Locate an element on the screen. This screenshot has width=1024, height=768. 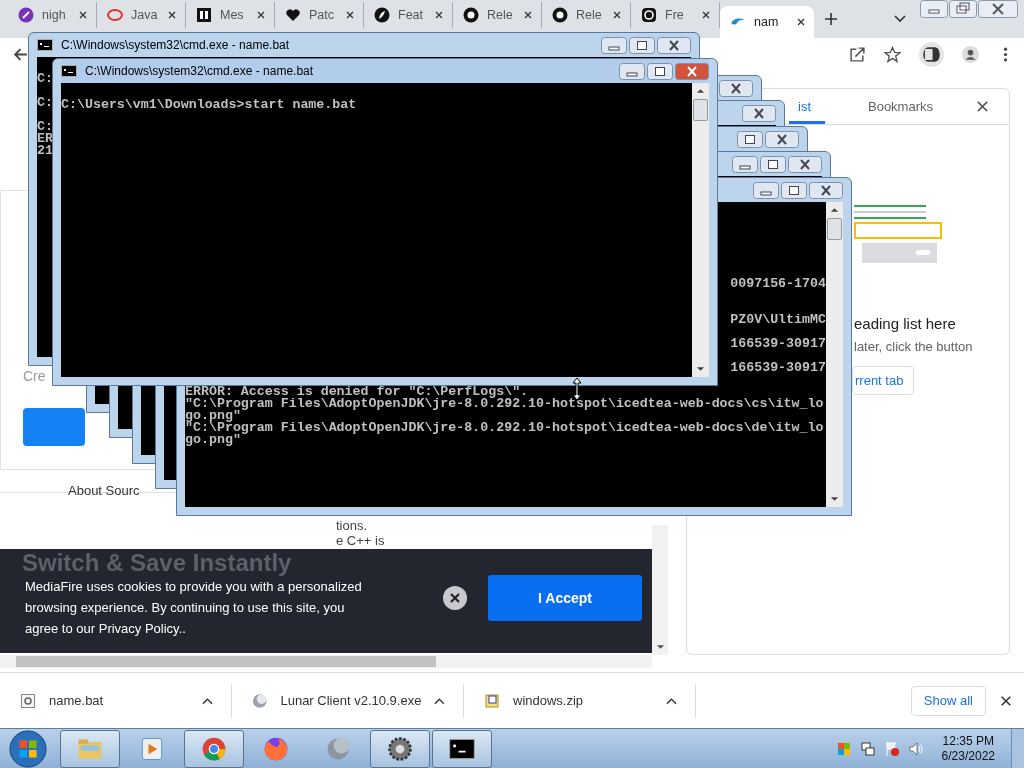
section-title: About Sourc is located at coordinates (104, 490).